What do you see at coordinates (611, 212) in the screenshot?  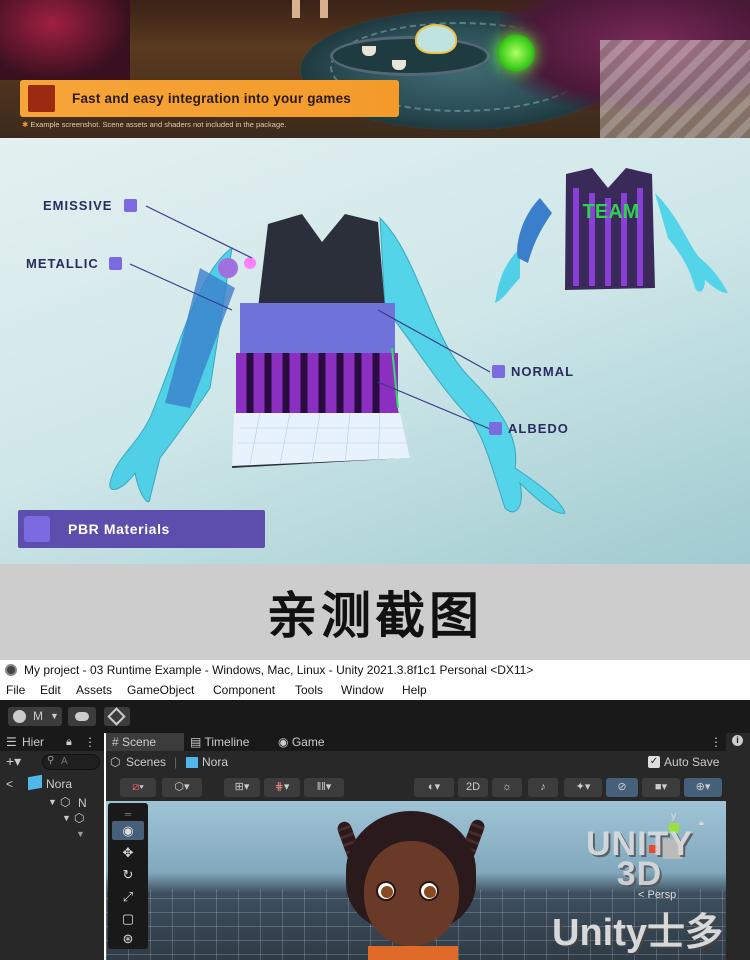 I see `jersey-team-text: TEAM` at bounding box center [611, 212].